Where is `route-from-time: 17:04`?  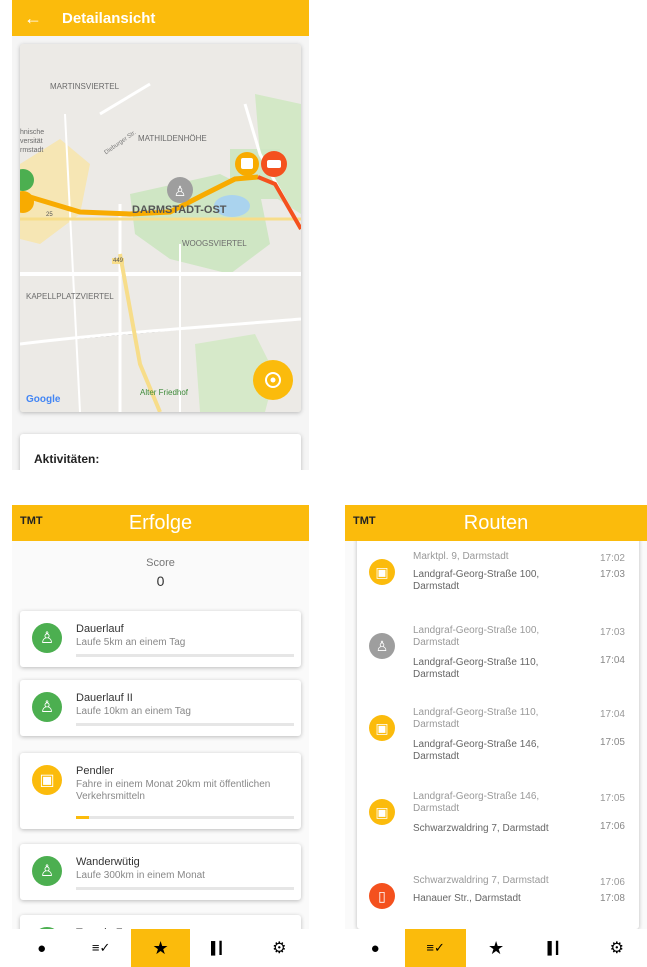
route-from-time: 17:04 is located at coordinates (612, 714).